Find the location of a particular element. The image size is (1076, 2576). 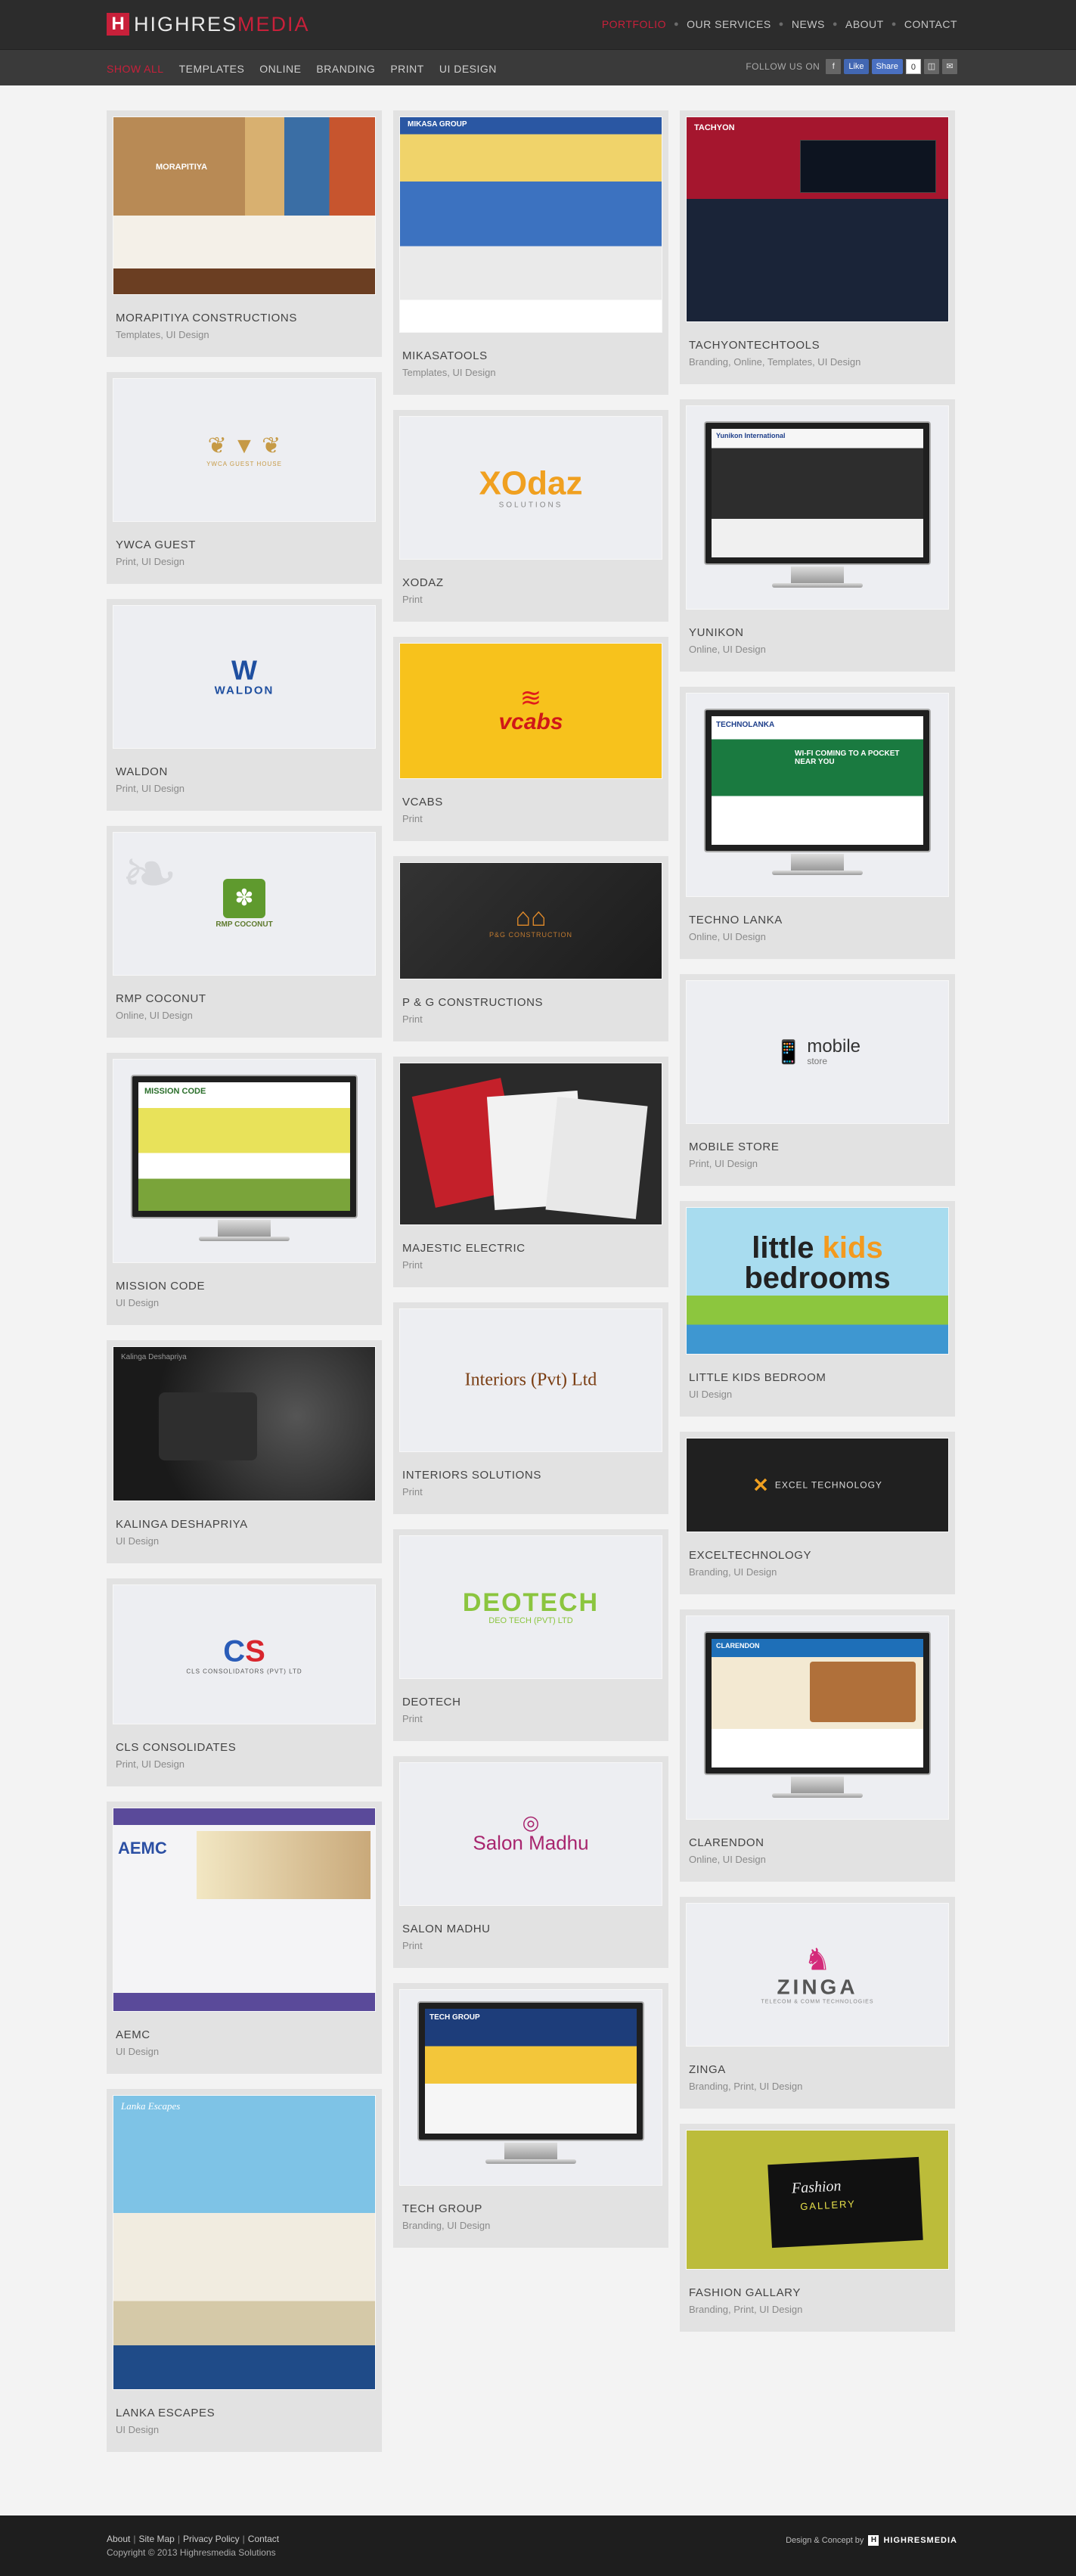

project-thumbnail: Fashion GALLERY is located at coordinates (817, 2200).